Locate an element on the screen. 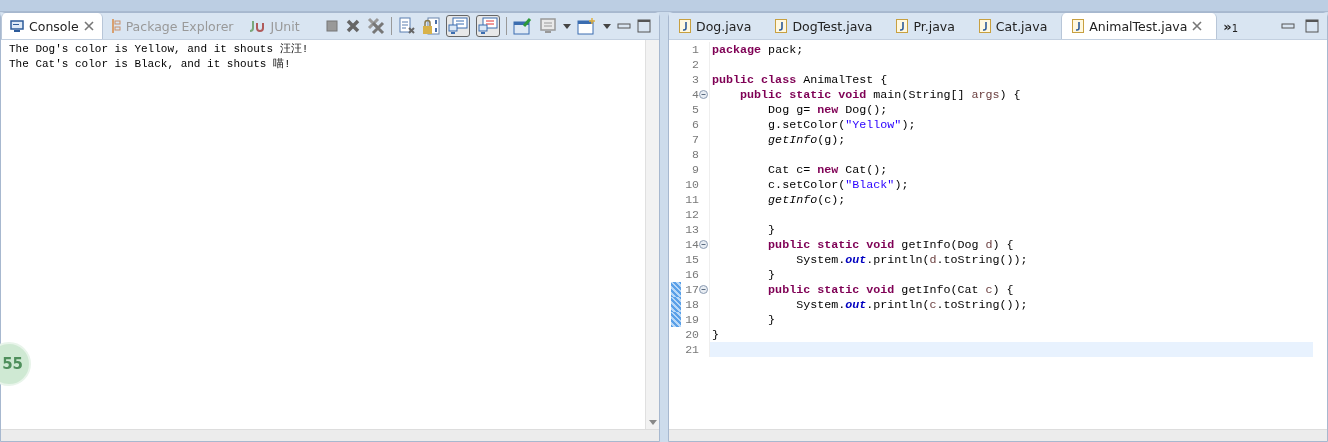  show-error-toggle is located at coordinates (488, 26).